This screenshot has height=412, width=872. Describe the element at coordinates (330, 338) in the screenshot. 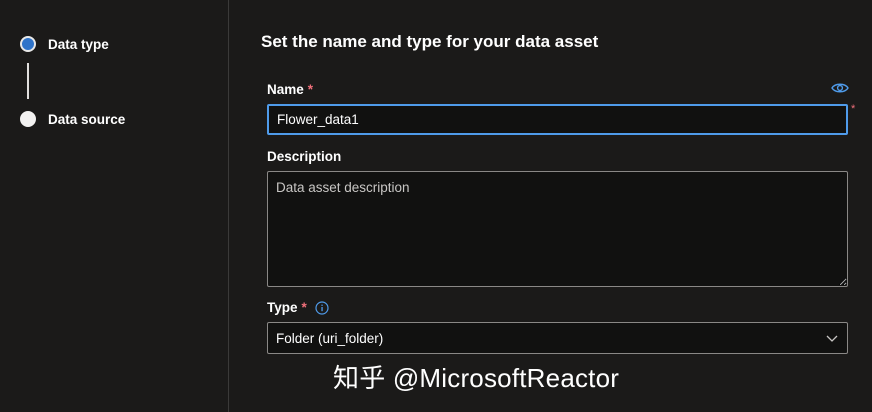

I see `type-dropdown-value: Folder (uri_folder)` at that location.